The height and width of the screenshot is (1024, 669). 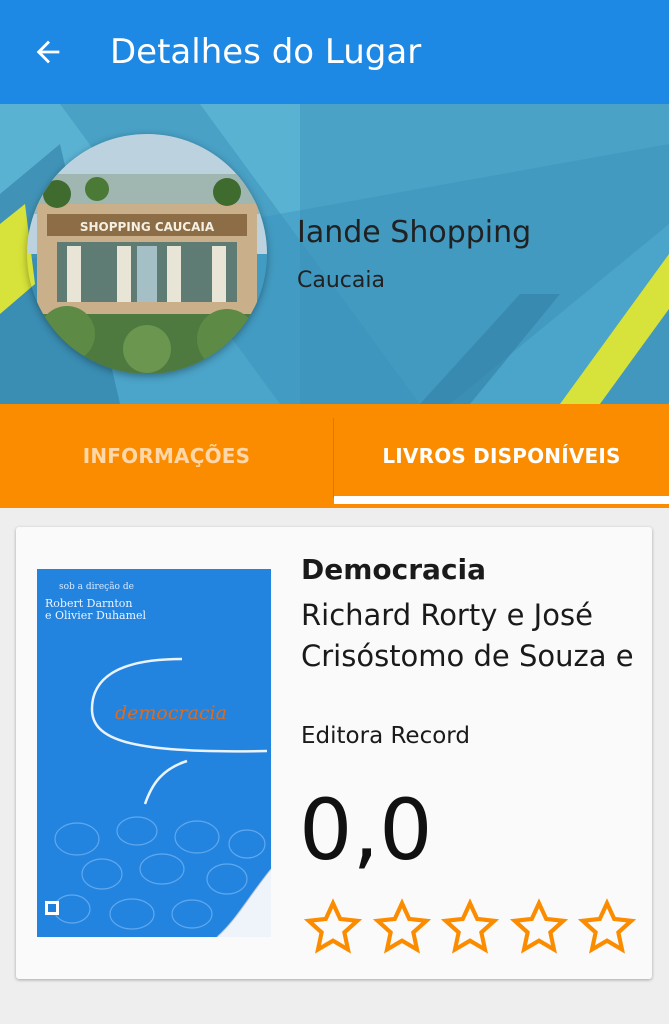 I want to click on back-button, so click(x=48, y=52).